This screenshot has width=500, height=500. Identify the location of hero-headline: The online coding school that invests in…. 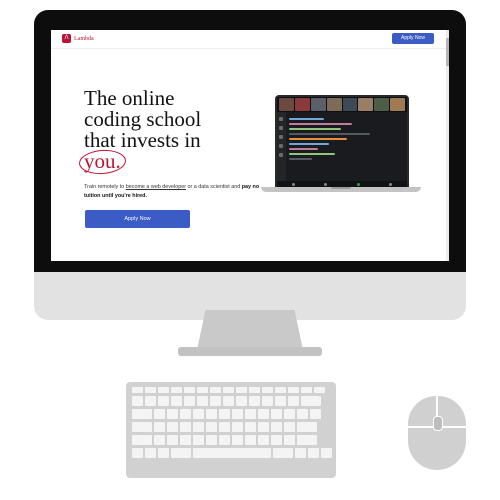
(181, 132).